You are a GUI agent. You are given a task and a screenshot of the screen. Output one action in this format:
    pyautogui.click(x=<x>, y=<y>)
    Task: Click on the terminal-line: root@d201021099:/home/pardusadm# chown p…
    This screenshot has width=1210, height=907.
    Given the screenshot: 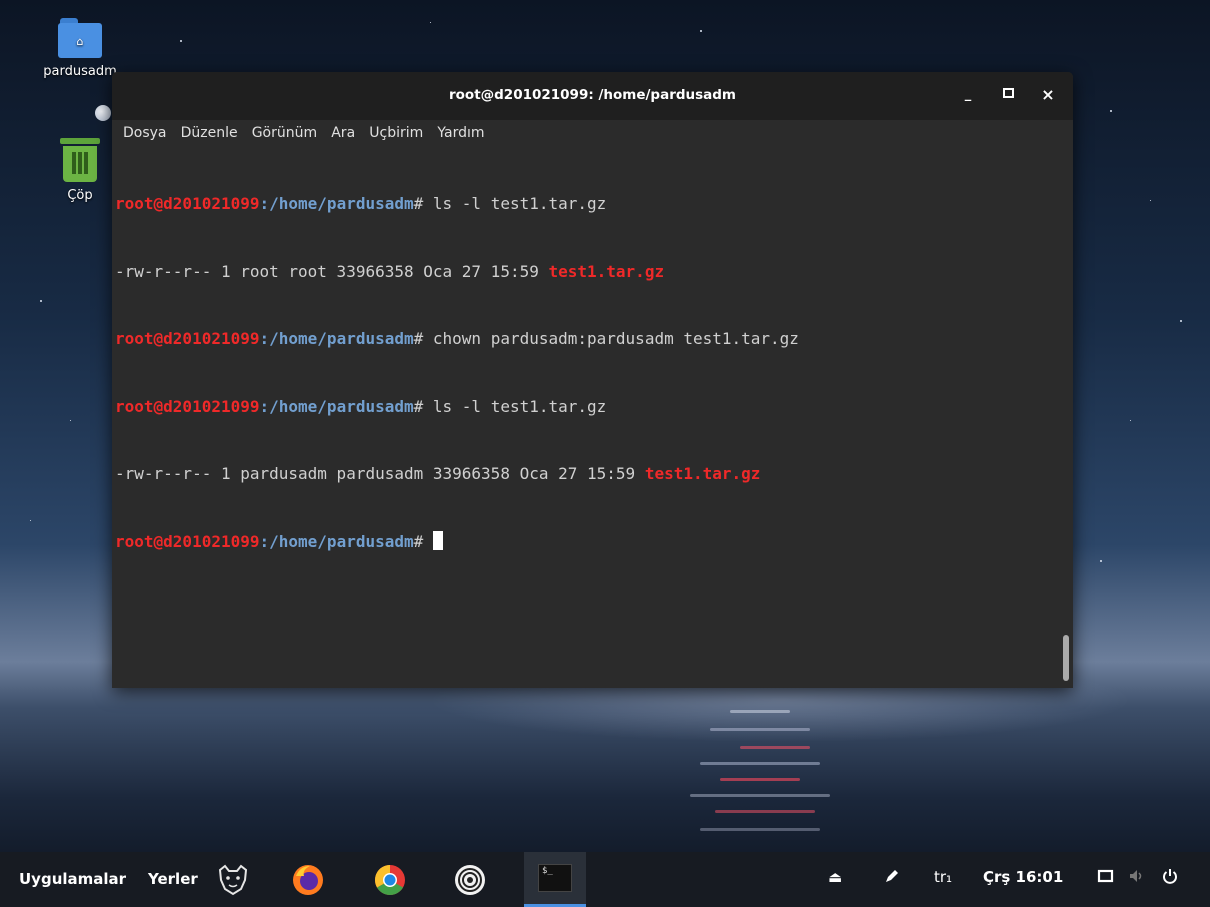 What is the action you would take?
    pyautogui.click(x=594, y=339)
    